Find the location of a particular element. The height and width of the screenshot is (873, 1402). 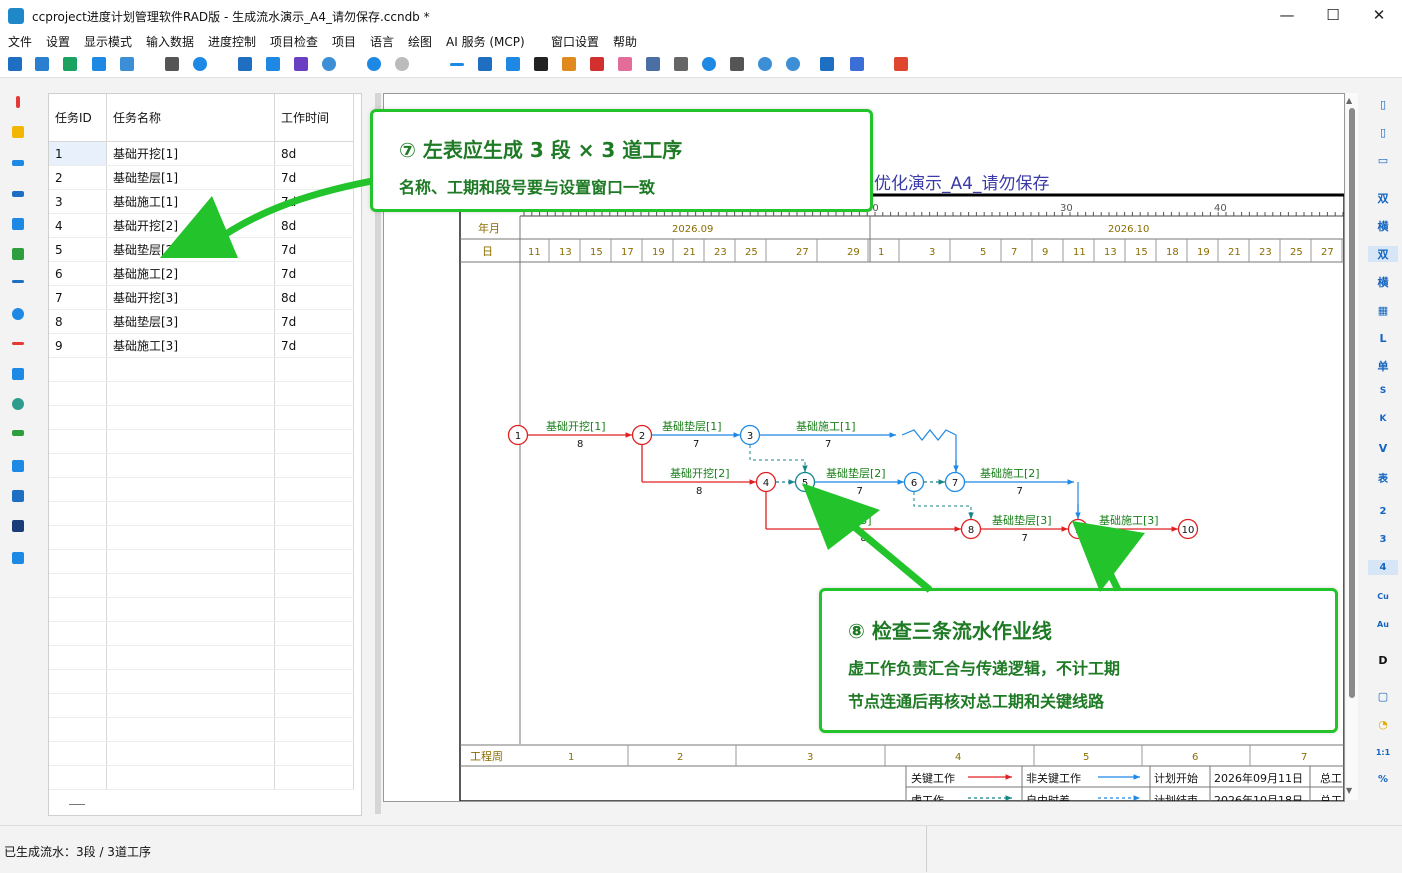

menu-project: 项目 is located at coordinates (344, 41).